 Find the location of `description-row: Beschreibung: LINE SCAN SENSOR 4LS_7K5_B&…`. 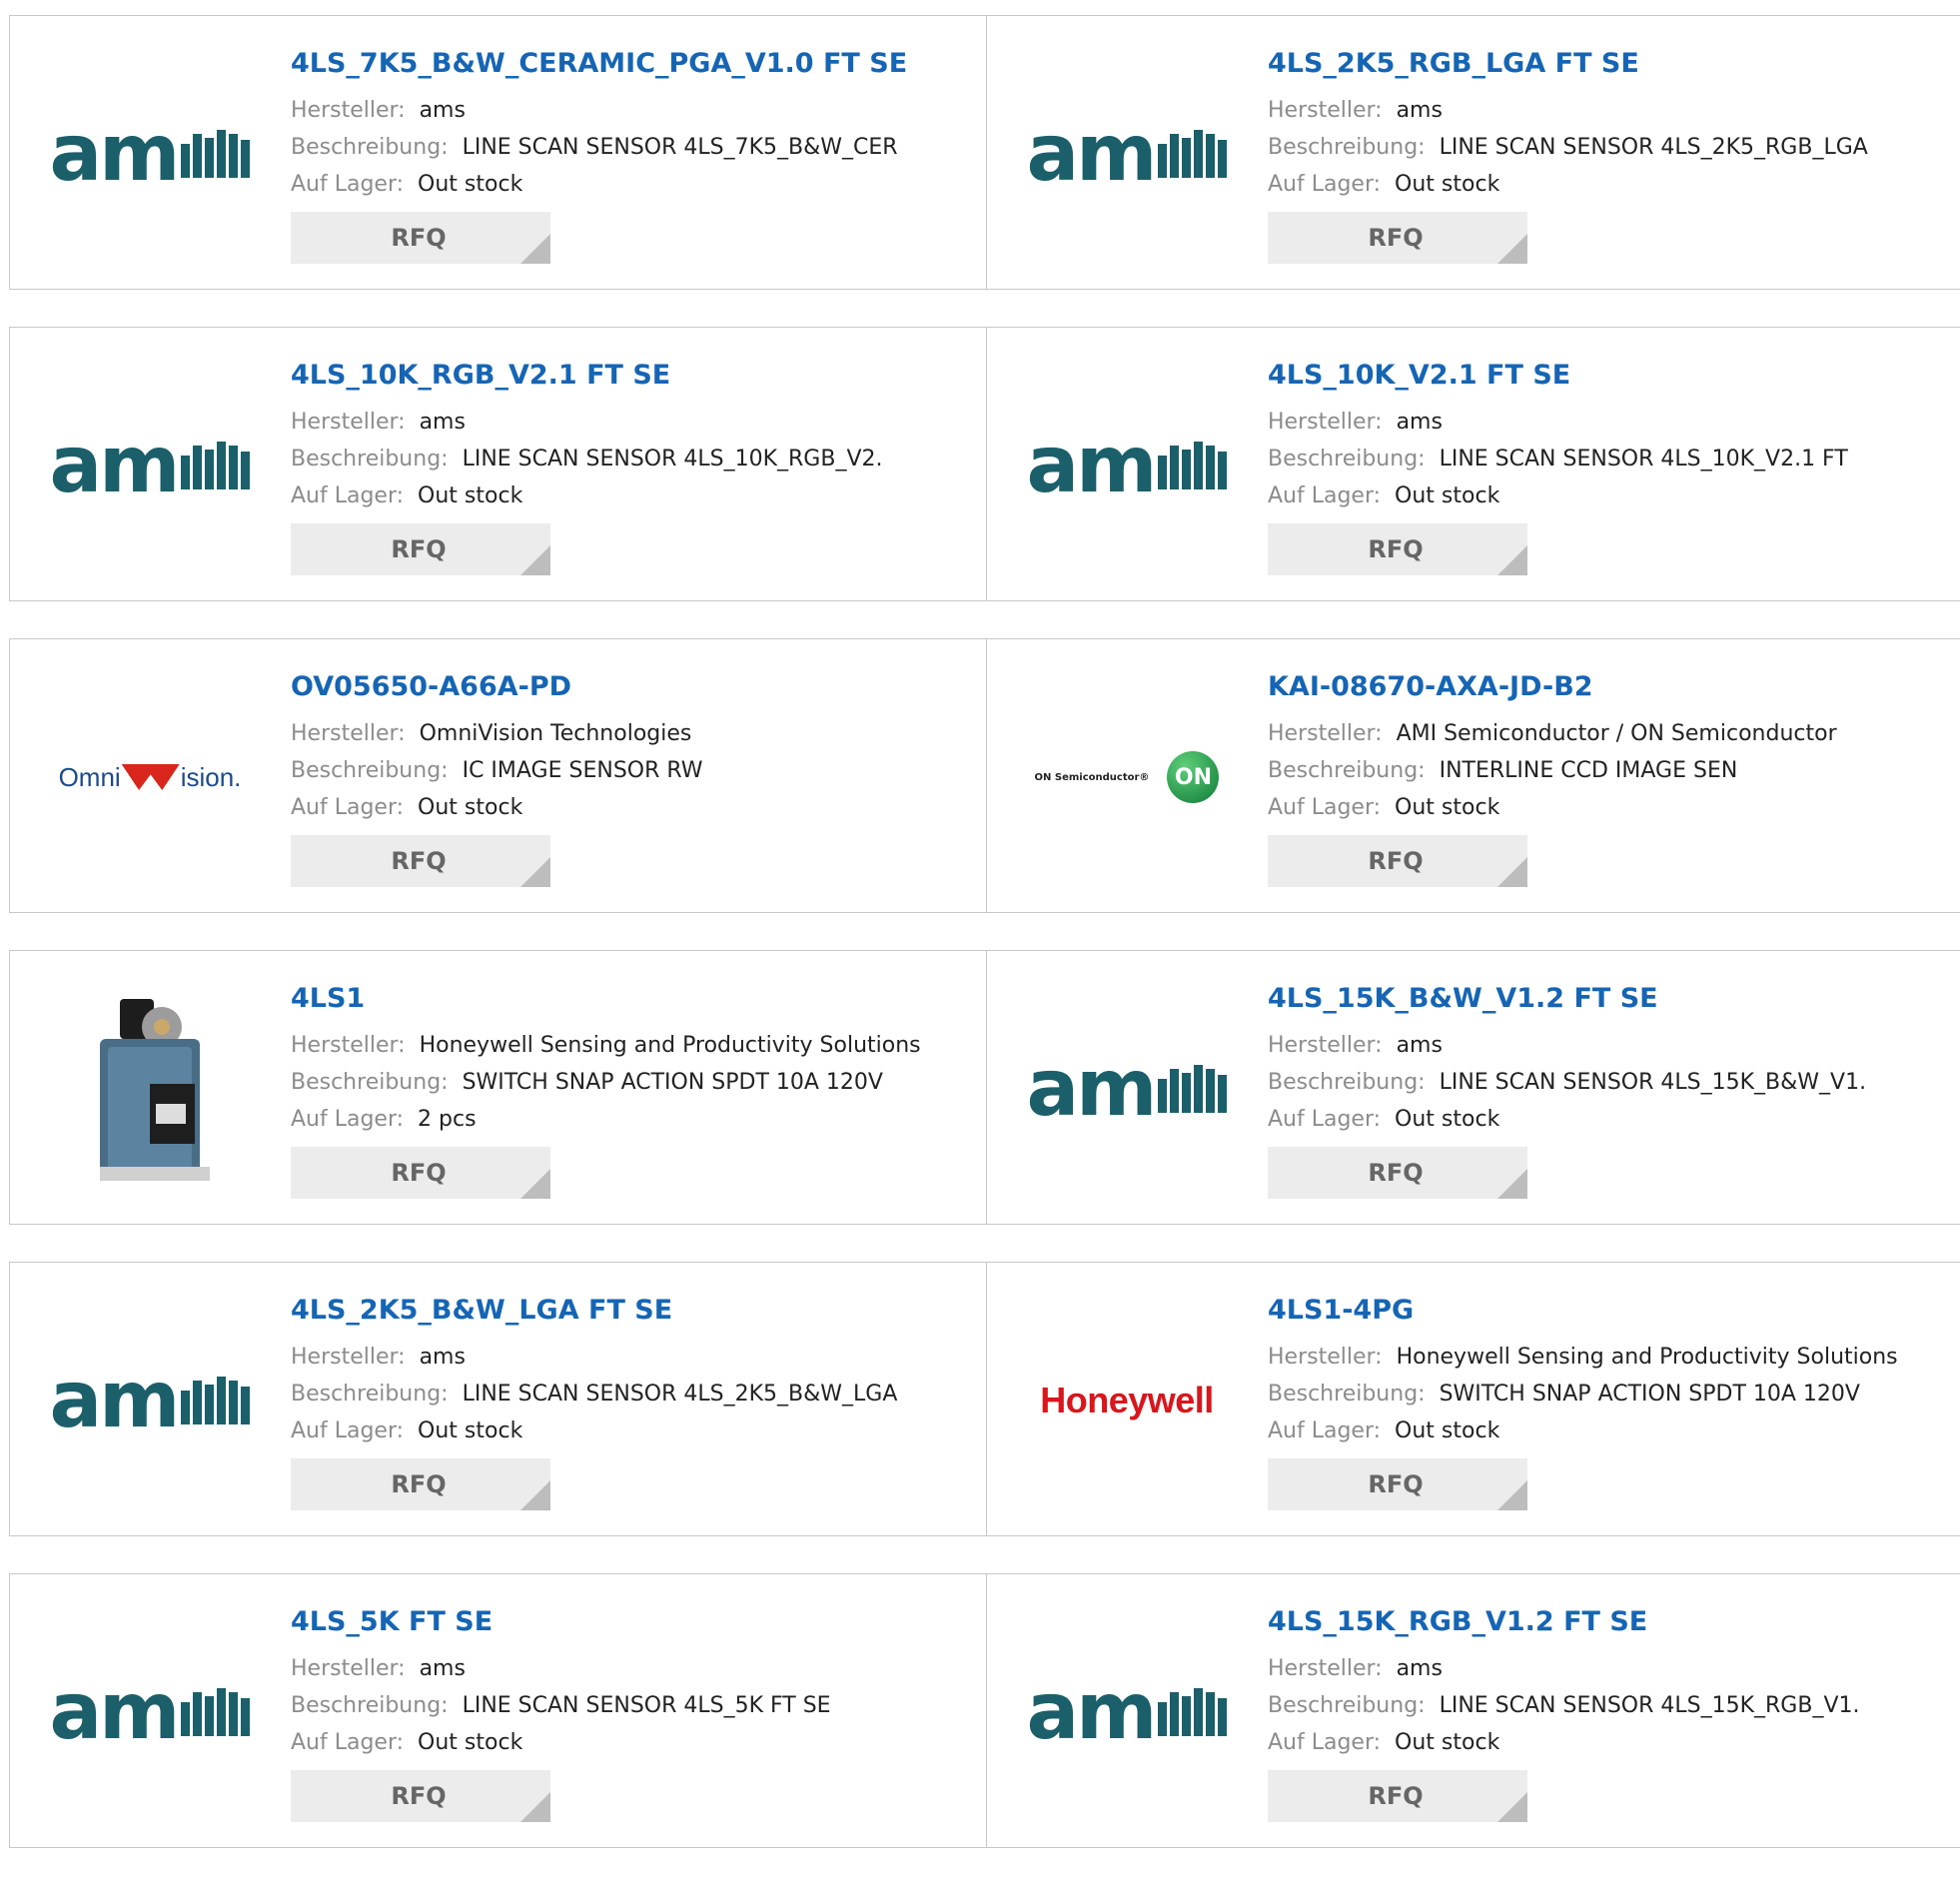

description-row: Beschreibung: LINE SCAN SENSOR 4LS_7K5_B&… is located at coordinates (599, 147).